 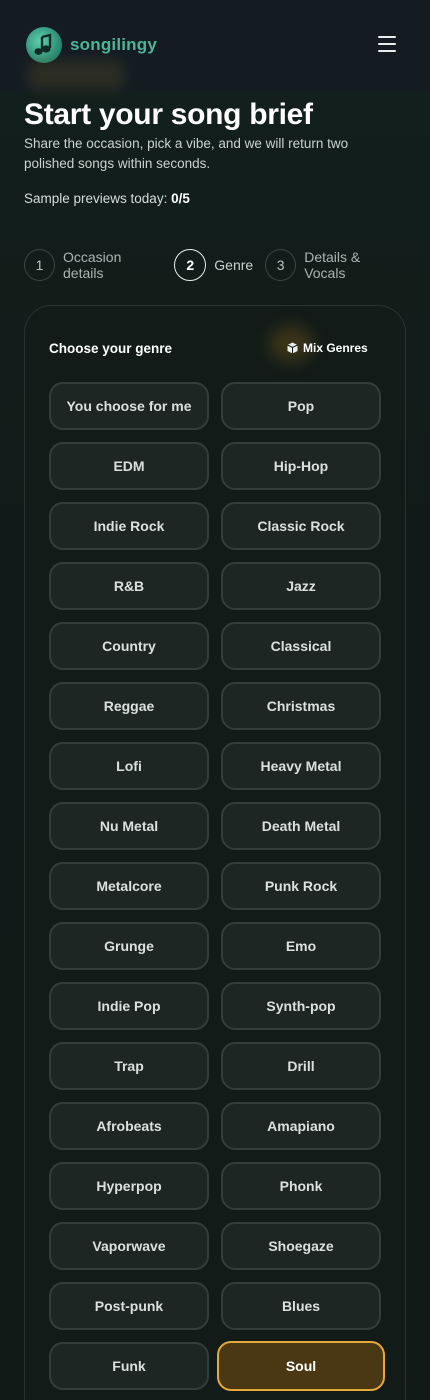 What do you see at coordinates (301, 526) in the screenshot?
I see `genre-option-classic-rock: Classic Rock` at bounding box center [301, 526].